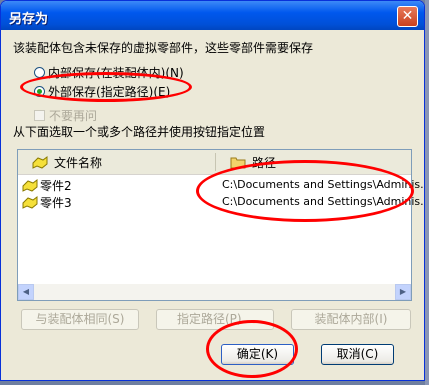  I want to click on close-button: ✕, so click(407, 16).